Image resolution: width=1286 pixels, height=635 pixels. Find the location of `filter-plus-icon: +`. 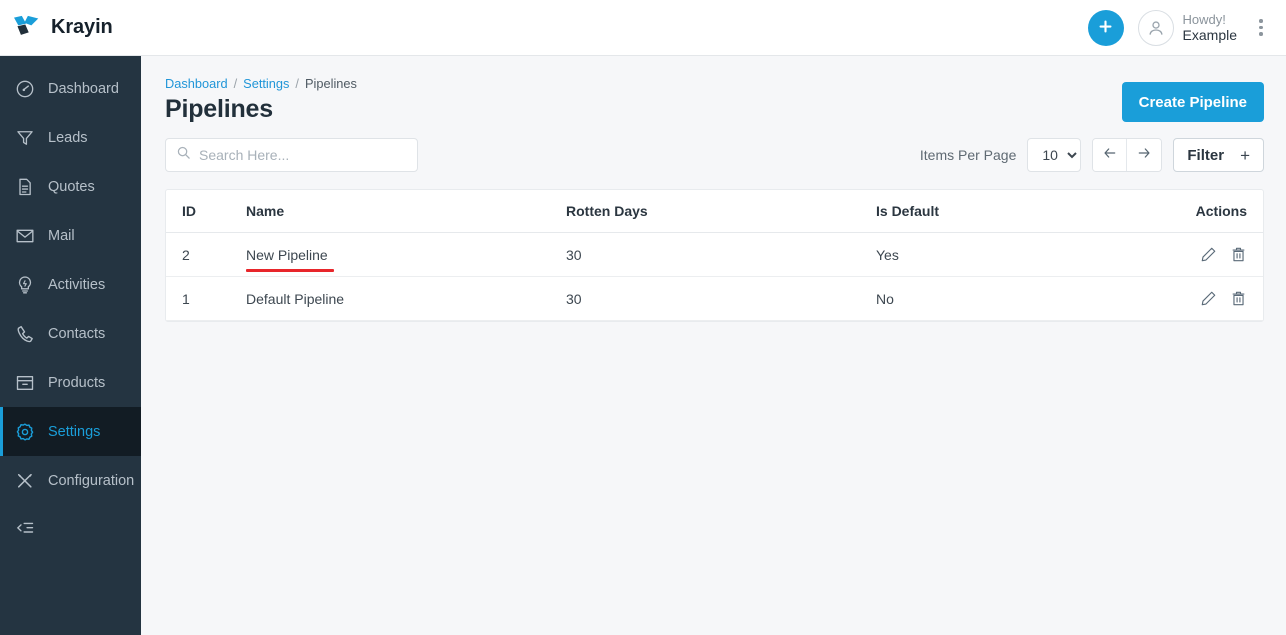

filter-plus-icon: + is located at coordinates (1245, 155).